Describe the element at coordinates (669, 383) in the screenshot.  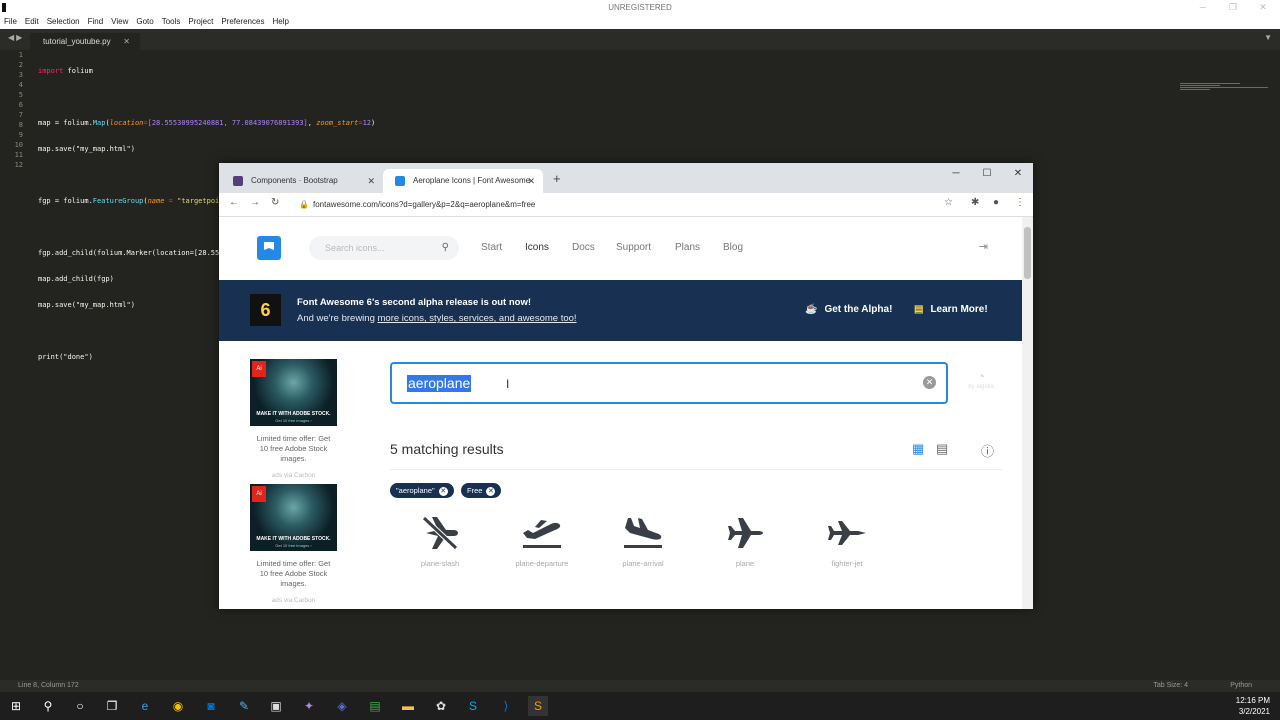
I see `icon-search-input: aeroplane I ✕` at that location.